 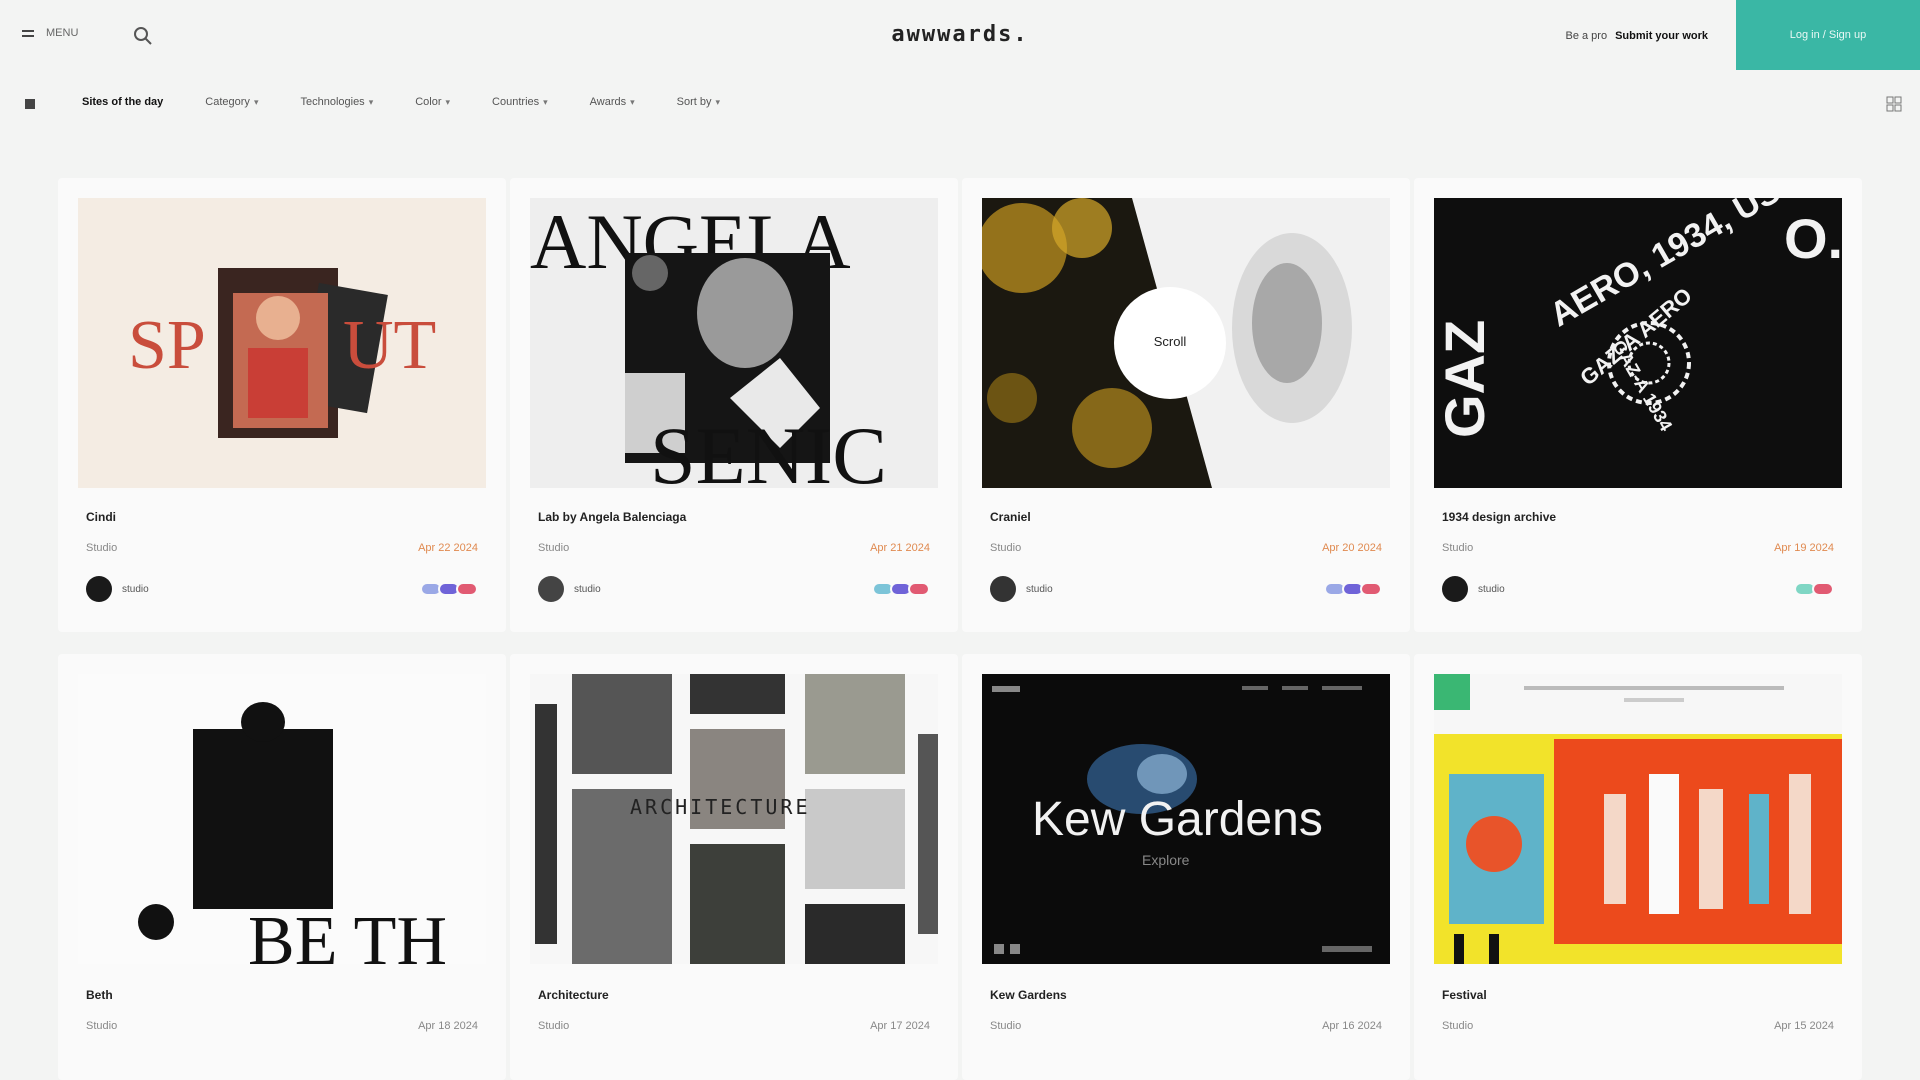 What do you see at coordinates (448, 548) in the screenshot?
I see `site-date: Apr 22 2024` at bounding box center [448, 548].